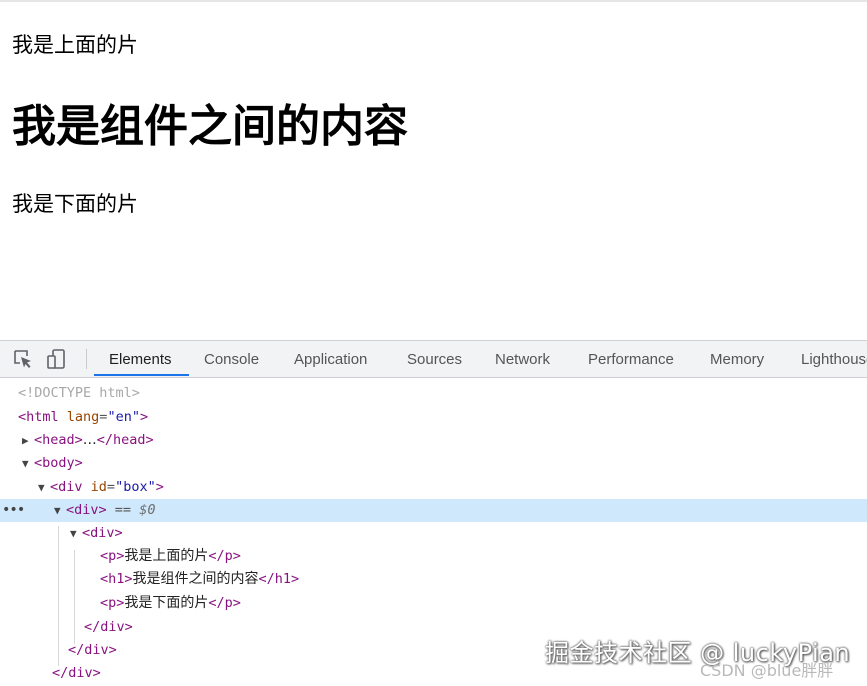 The image size is (867, 686). I want to click on selected-marker-var: $0, so click(147, 510).